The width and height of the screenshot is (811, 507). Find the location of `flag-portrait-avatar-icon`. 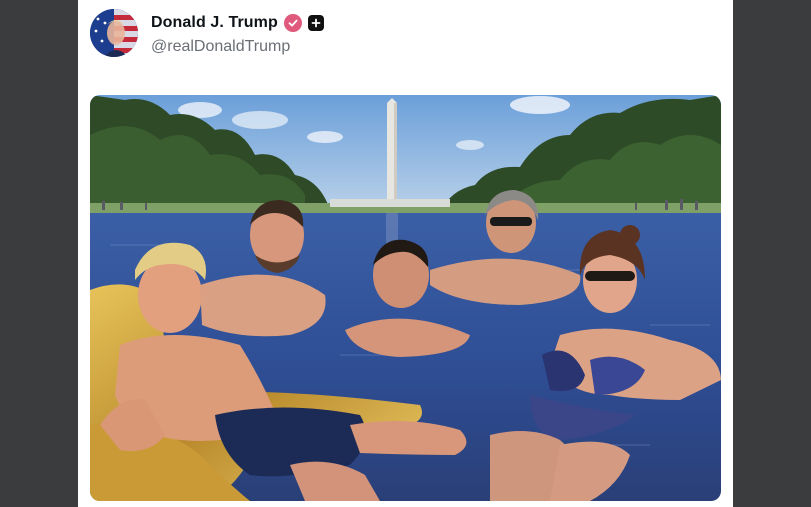

flag-portrait-avatar-icon is located at coordinates (114, 33).